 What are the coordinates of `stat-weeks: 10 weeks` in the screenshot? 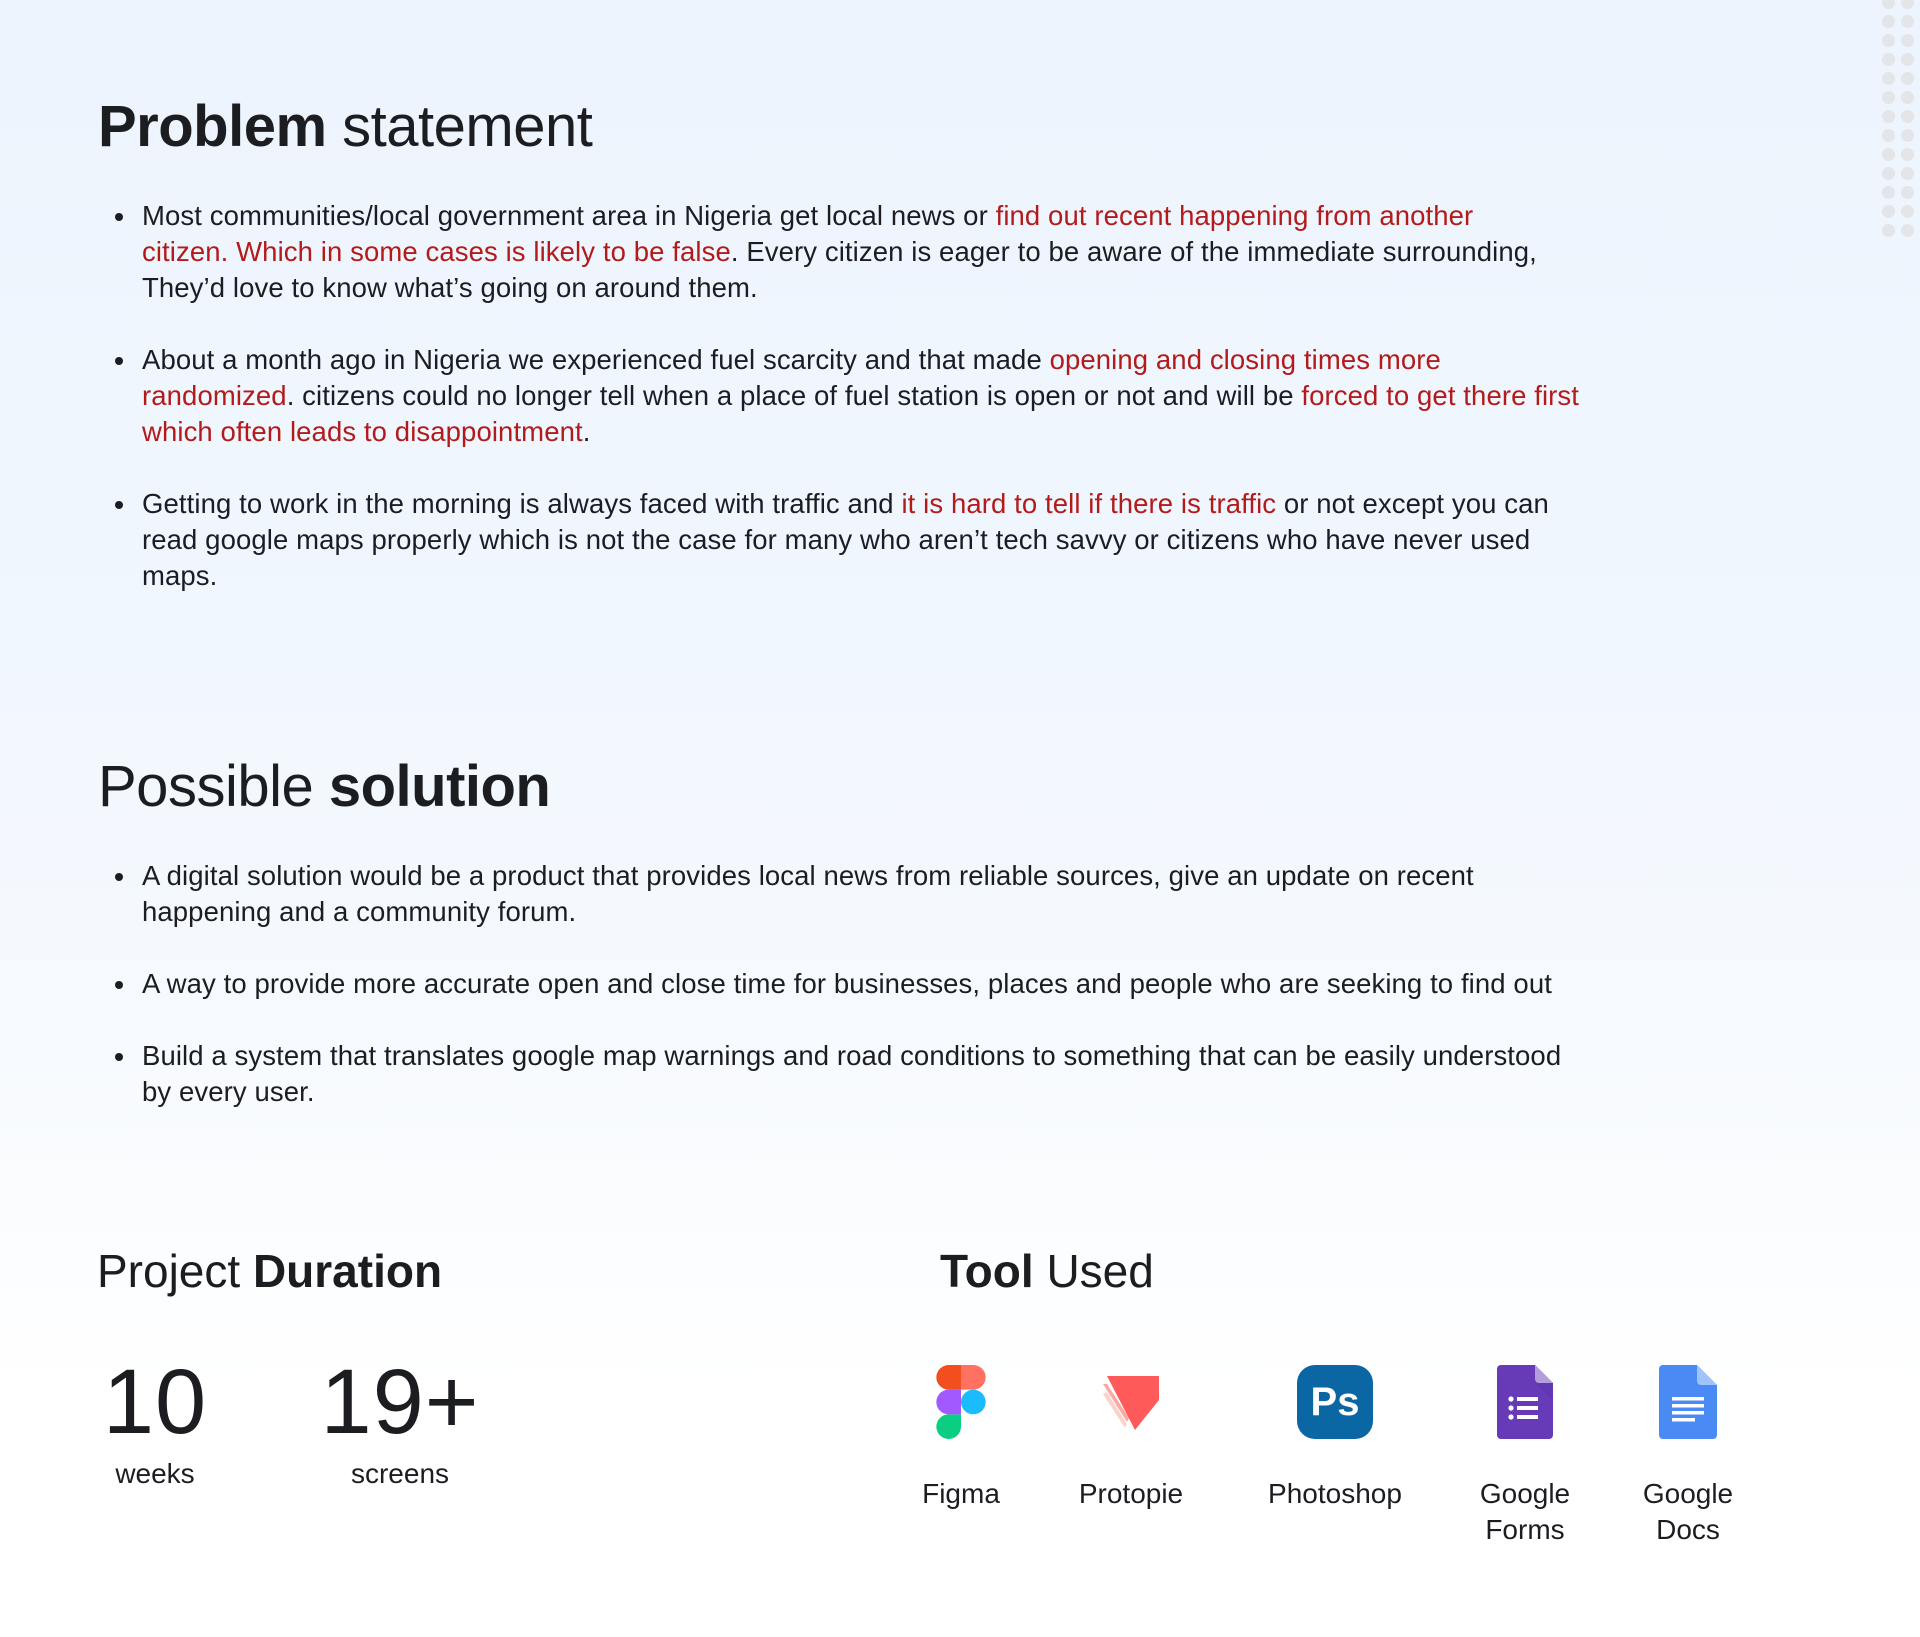 It's located at (155, 1422).